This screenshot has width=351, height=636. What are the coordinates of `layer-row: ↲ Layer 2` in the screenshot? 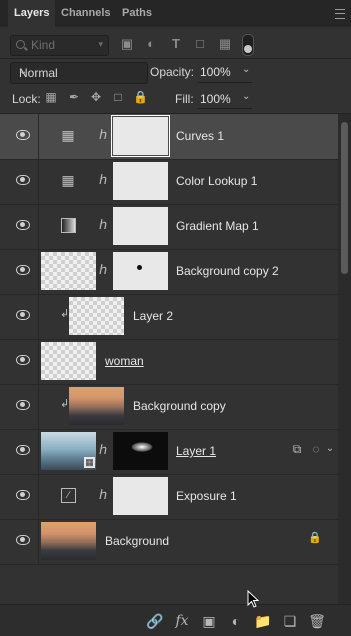 It's located at (169, 317).